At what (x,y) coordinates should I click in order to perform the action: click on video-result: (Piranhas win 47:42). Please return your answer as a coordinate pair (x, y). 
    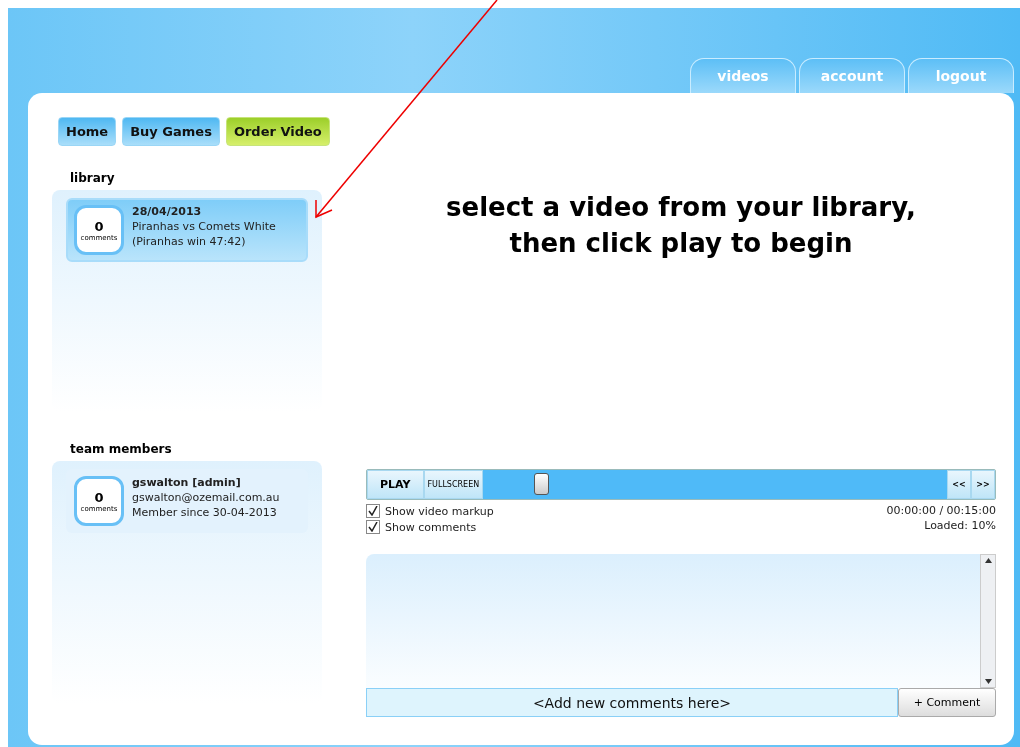
    Looking at the image, I should click on (189, 241).